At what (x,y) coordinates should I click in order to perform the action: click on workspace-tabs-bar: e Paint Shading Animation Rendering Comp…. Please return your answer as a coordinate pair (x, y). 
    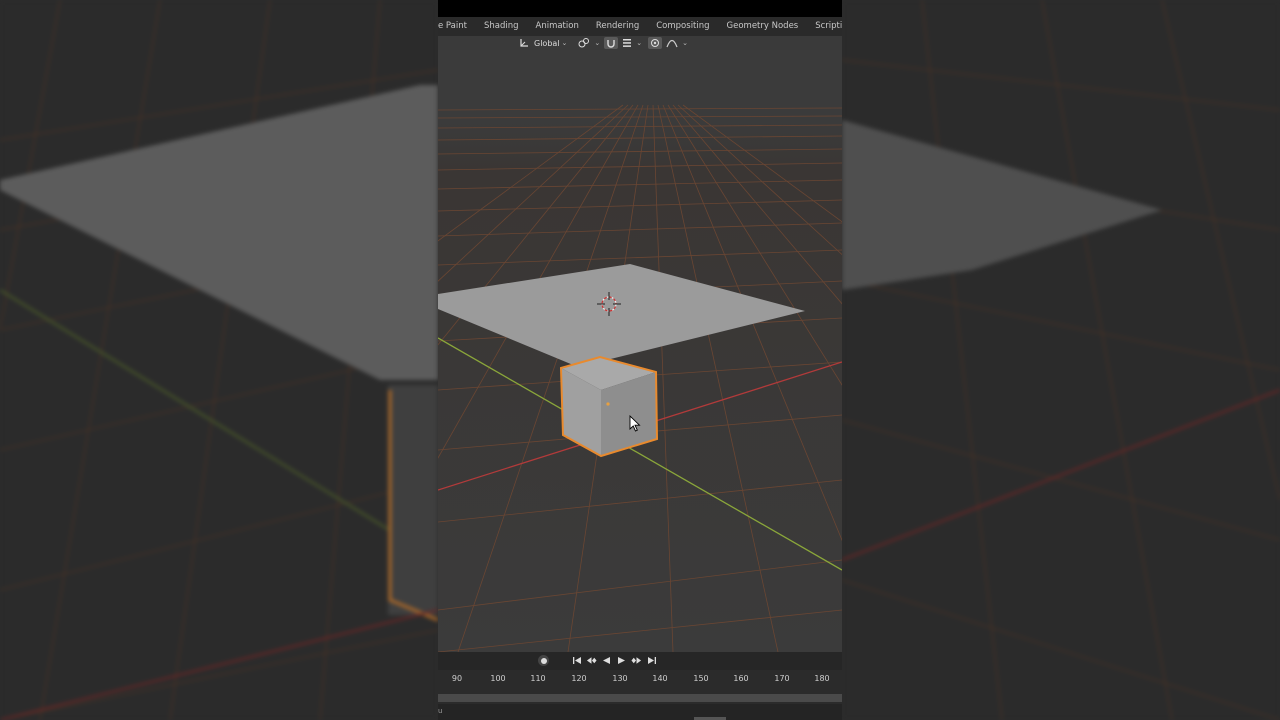
    Looking at the image, I should click on (640, 26).